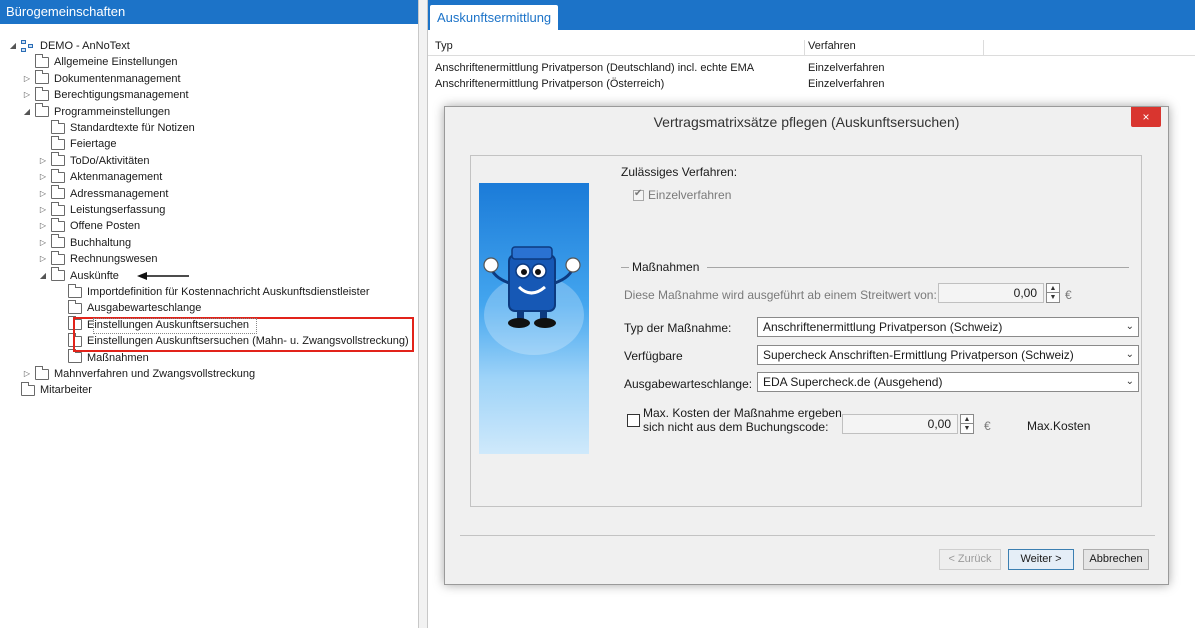  What do you see at coordinates (163, 276) in the screenshot?
I see `arrow-annotation-icon` at bounding box center [163, 276].